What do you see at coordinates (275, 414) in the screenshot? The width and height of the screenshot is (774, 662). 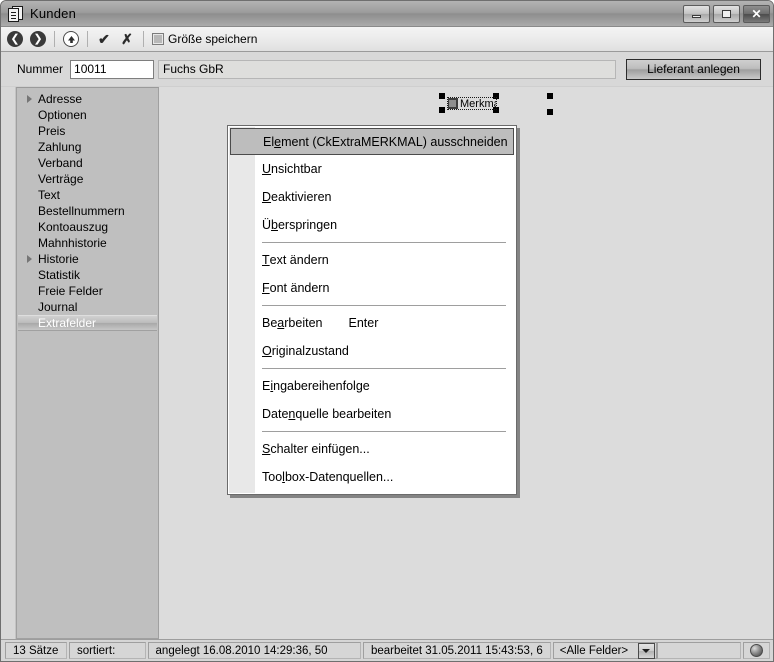 I see `menu-label-pre: Date` at bounding box center [275, 414].